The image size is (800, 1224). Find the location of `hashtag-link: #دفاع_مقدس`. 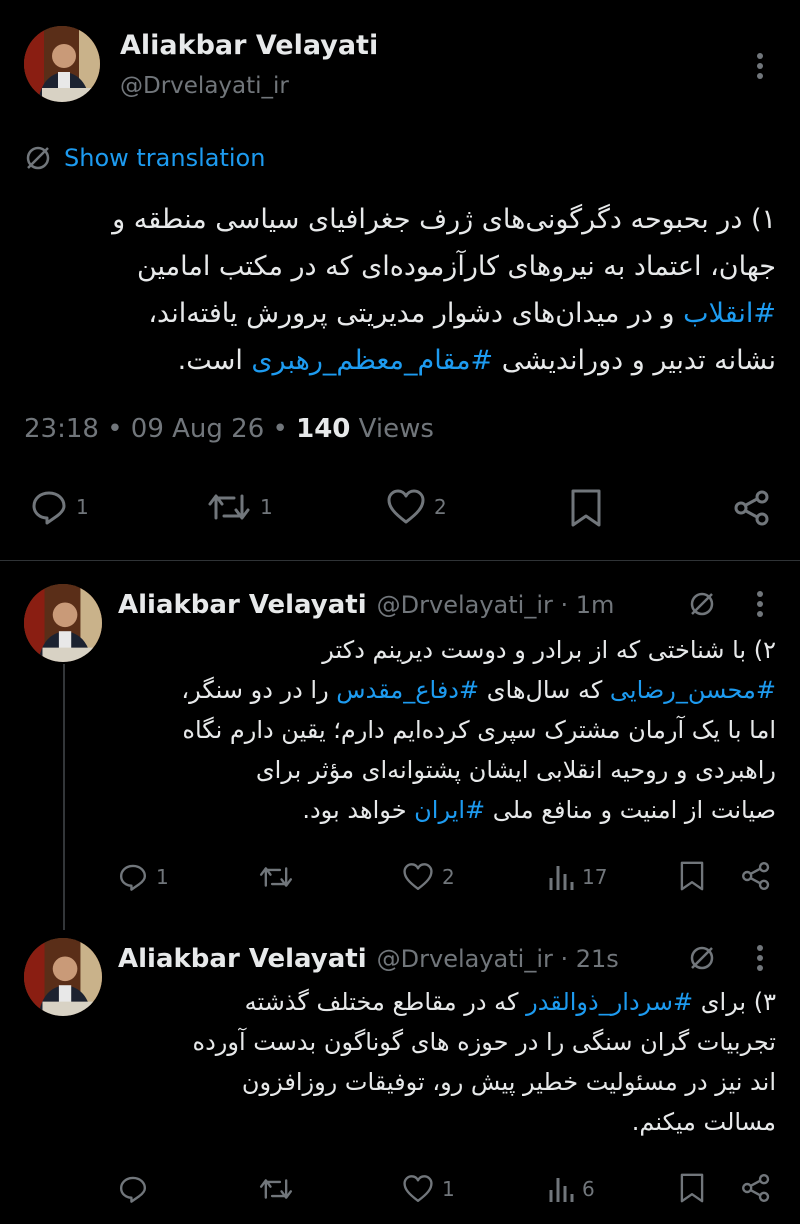

hashtag-link: #دفاع_مقدس is located at coordinates (407, 690).